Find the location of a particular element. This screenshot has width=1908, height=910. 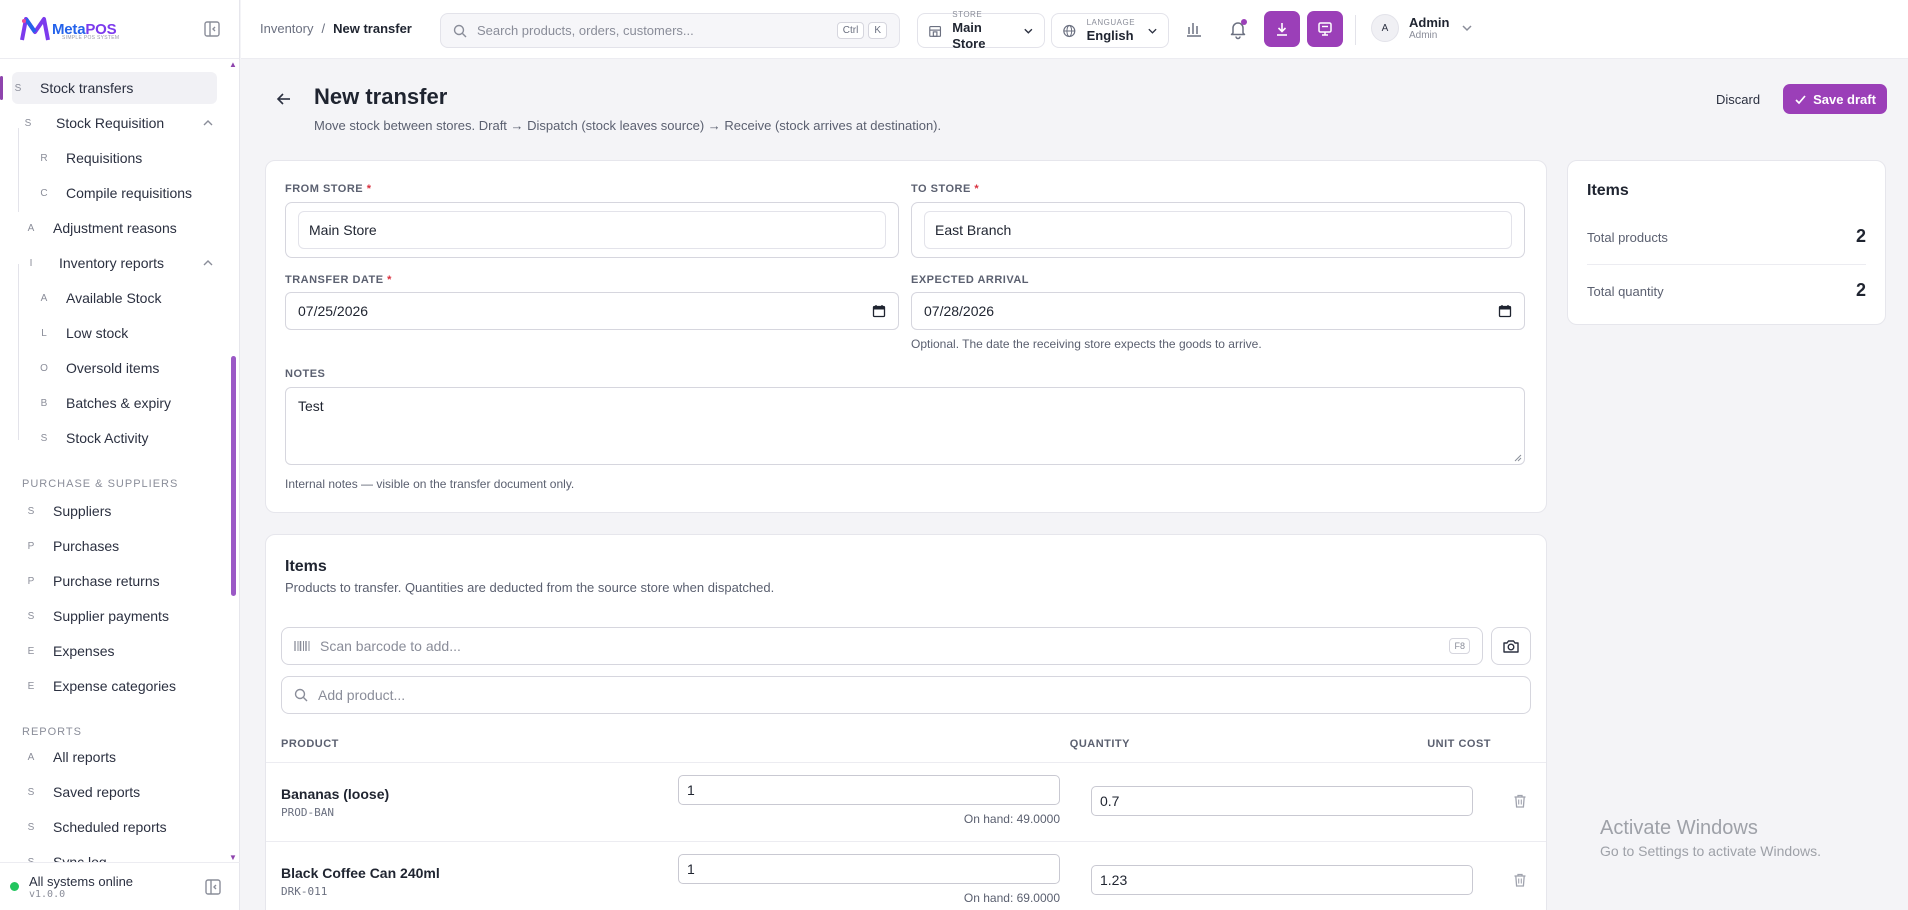

nav-label: Oversold items is located at coordinates (113, 368).